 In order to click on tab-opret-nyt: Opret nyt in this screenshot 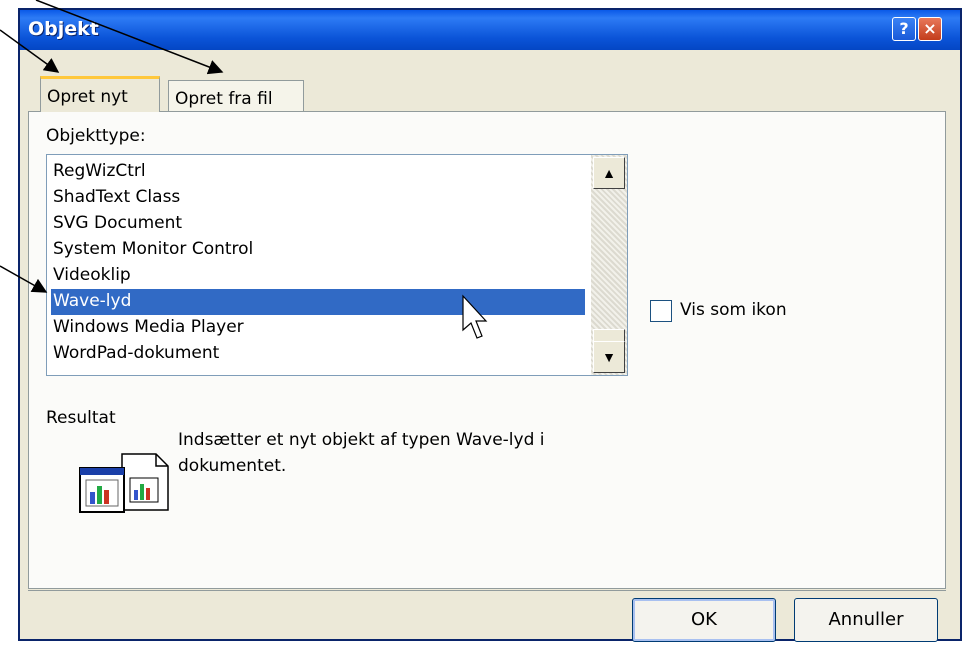, I will do `click(100, 94)`.